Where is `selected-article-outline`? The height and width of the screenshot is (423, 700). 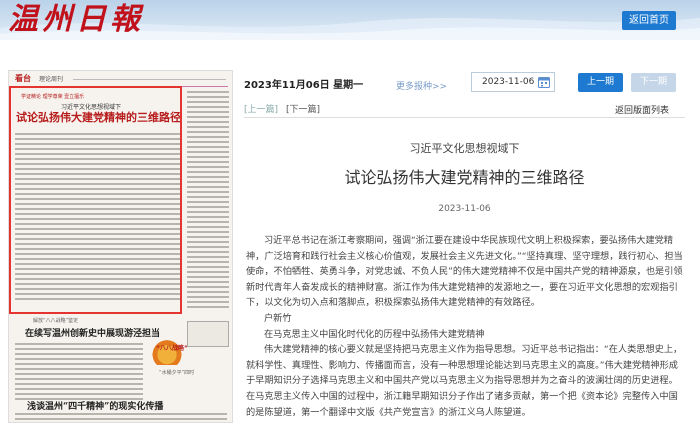 selected-article-outline is located at coordinates (95, 200).